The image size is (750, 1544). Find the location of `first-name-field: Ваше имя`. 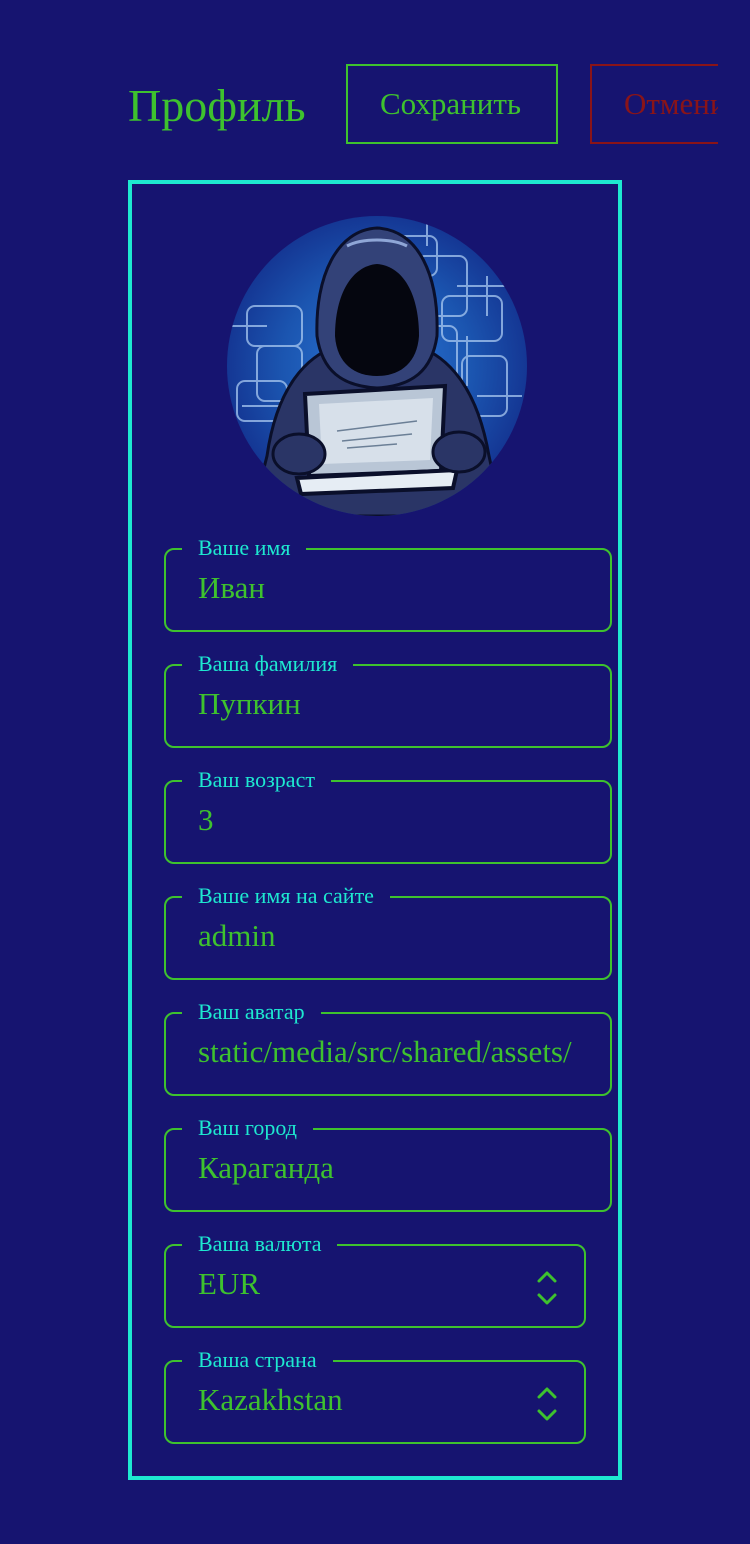

first-name-field: Ваше имя is located at coordinates (388, 583).